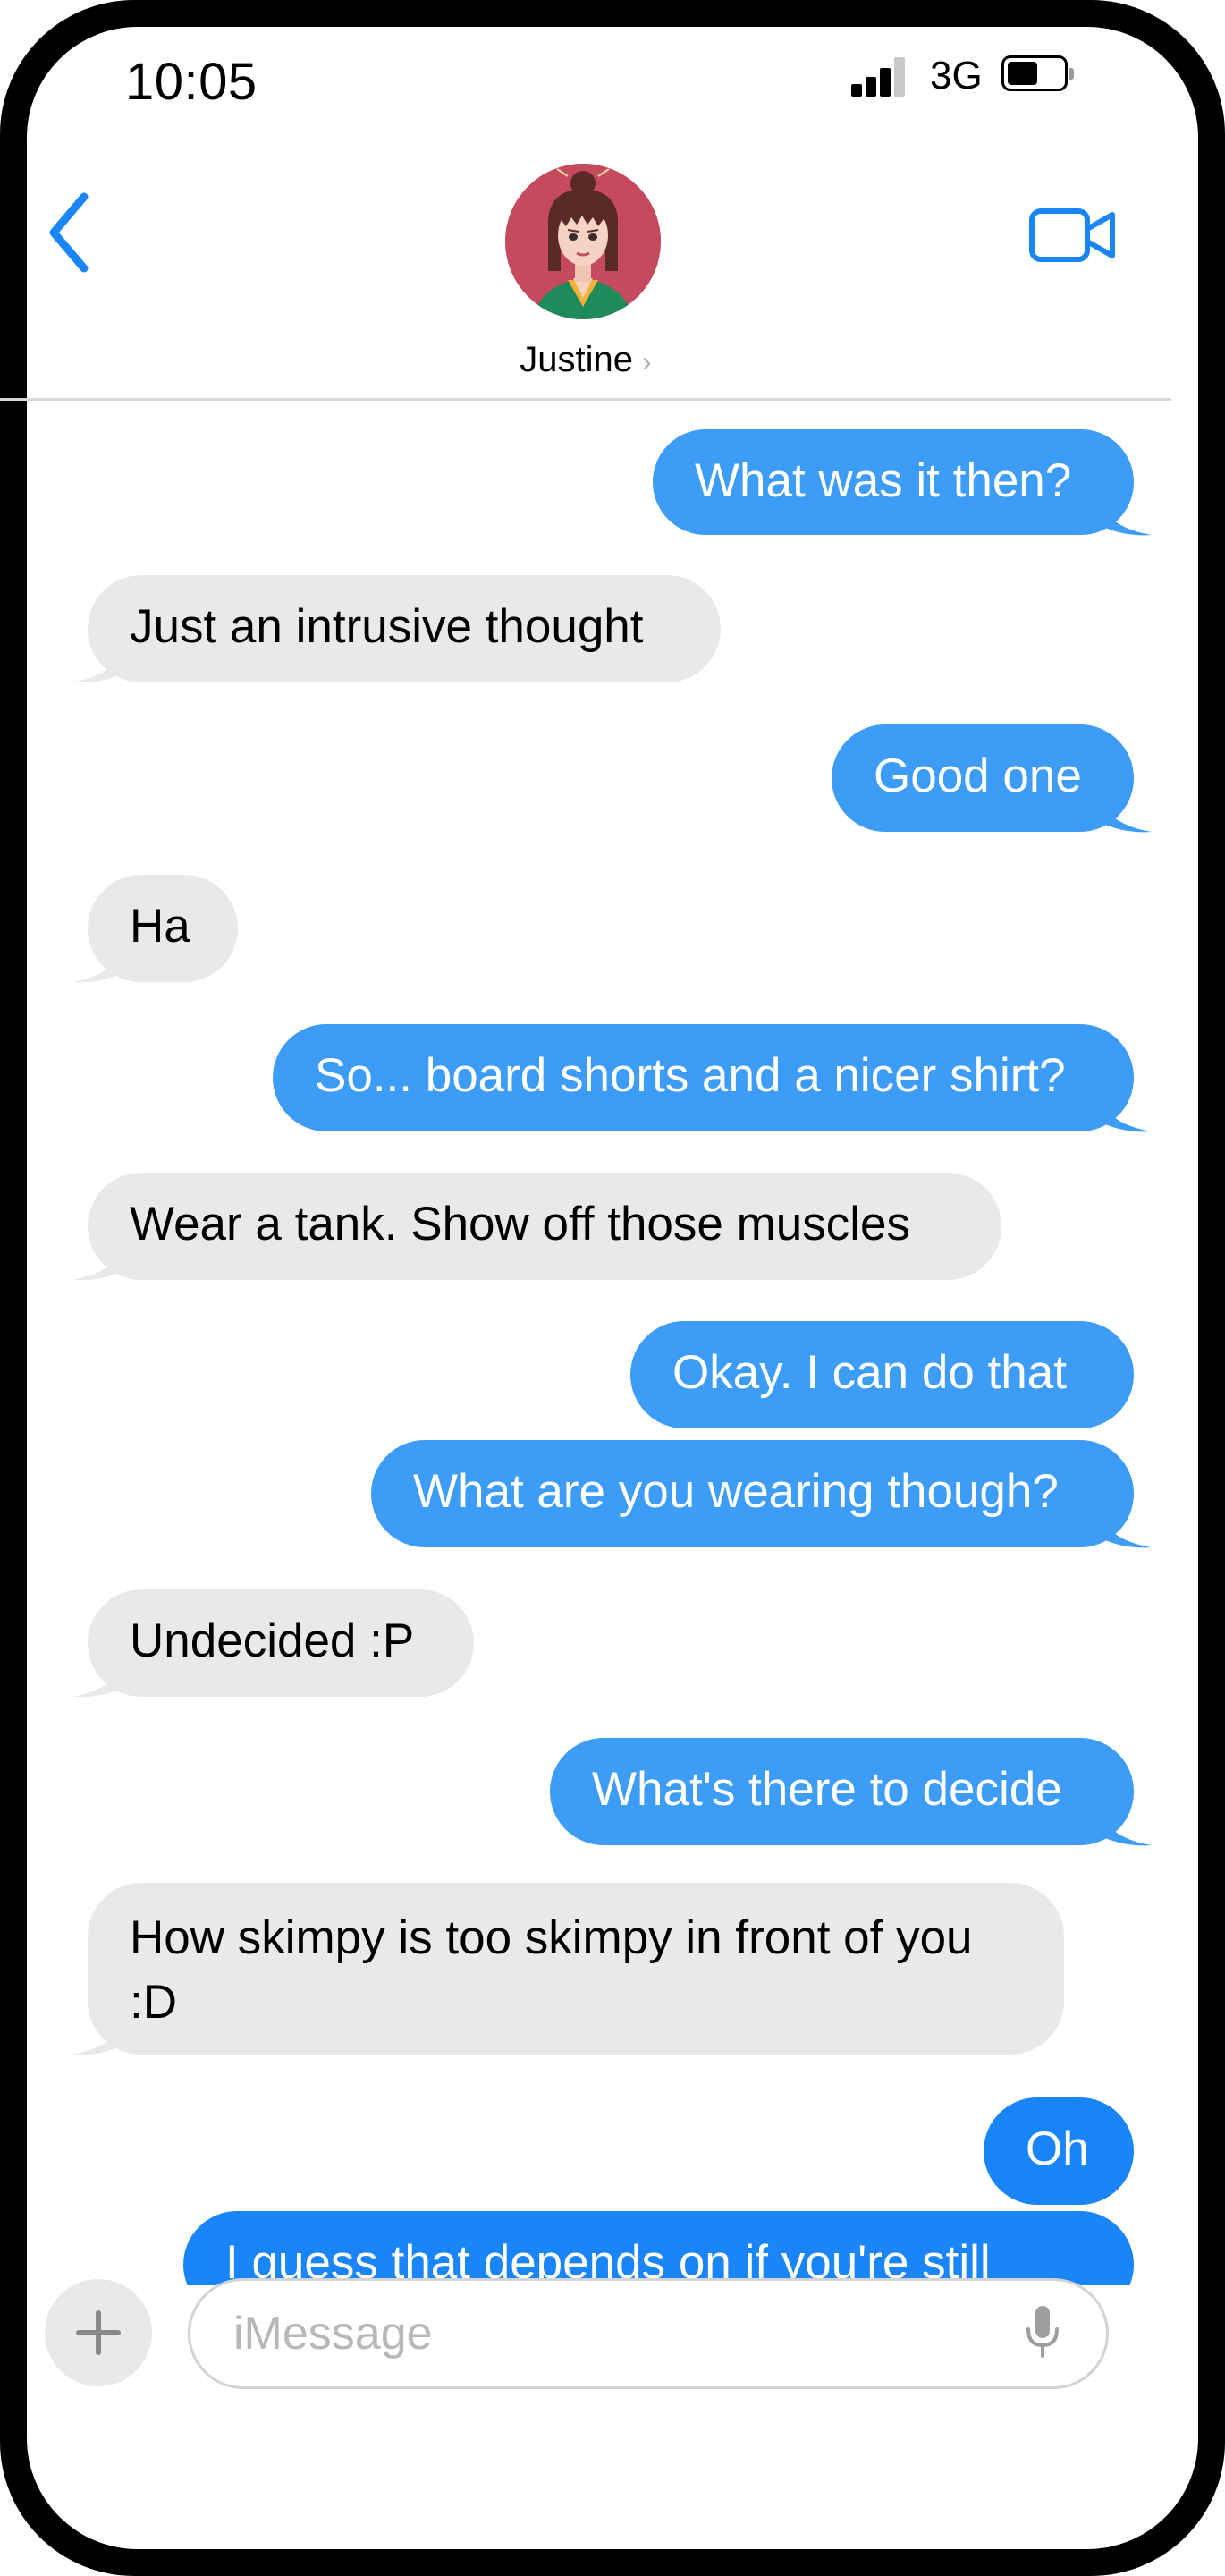  I want to click on cellular-signal-icon, so click(879, 76).